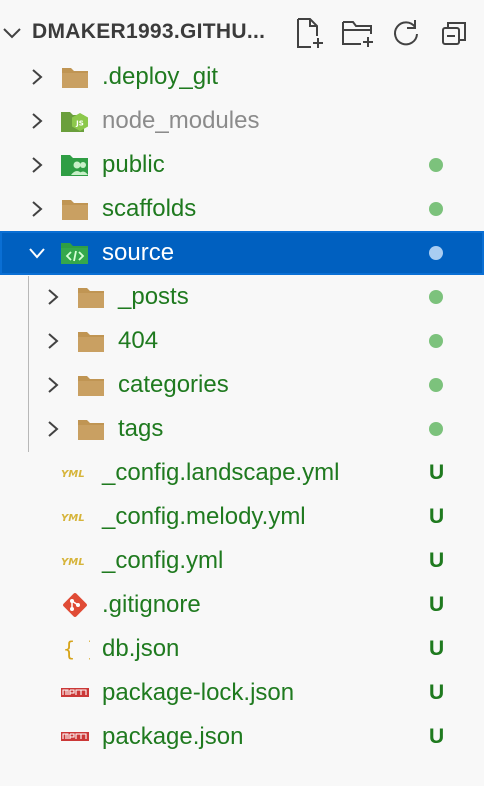  I want to click on tree-file-row: YML _config.melody.yml U, so click(242, 517).